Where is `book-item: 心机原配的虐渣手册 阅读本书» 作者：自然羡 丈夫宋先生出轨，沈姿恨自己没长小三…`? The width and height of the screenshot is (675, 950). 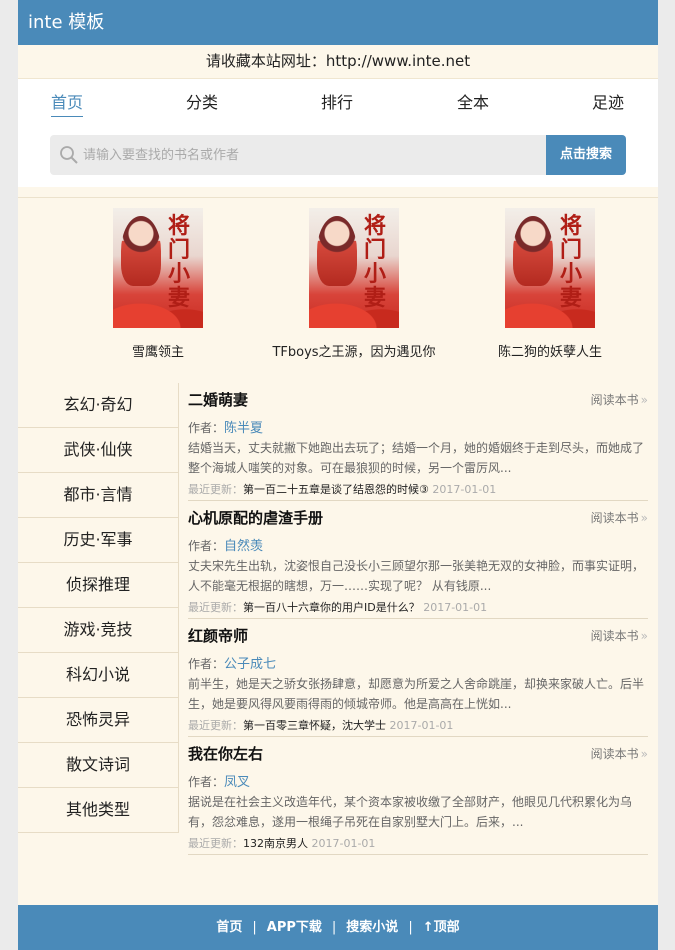 book-item: 心机原配的虐渣手册 阅读本书» 作者：自然羡 丈夫宋先生出轨，沈姿恨自己没长小三… is located at coordinates (418, 560).